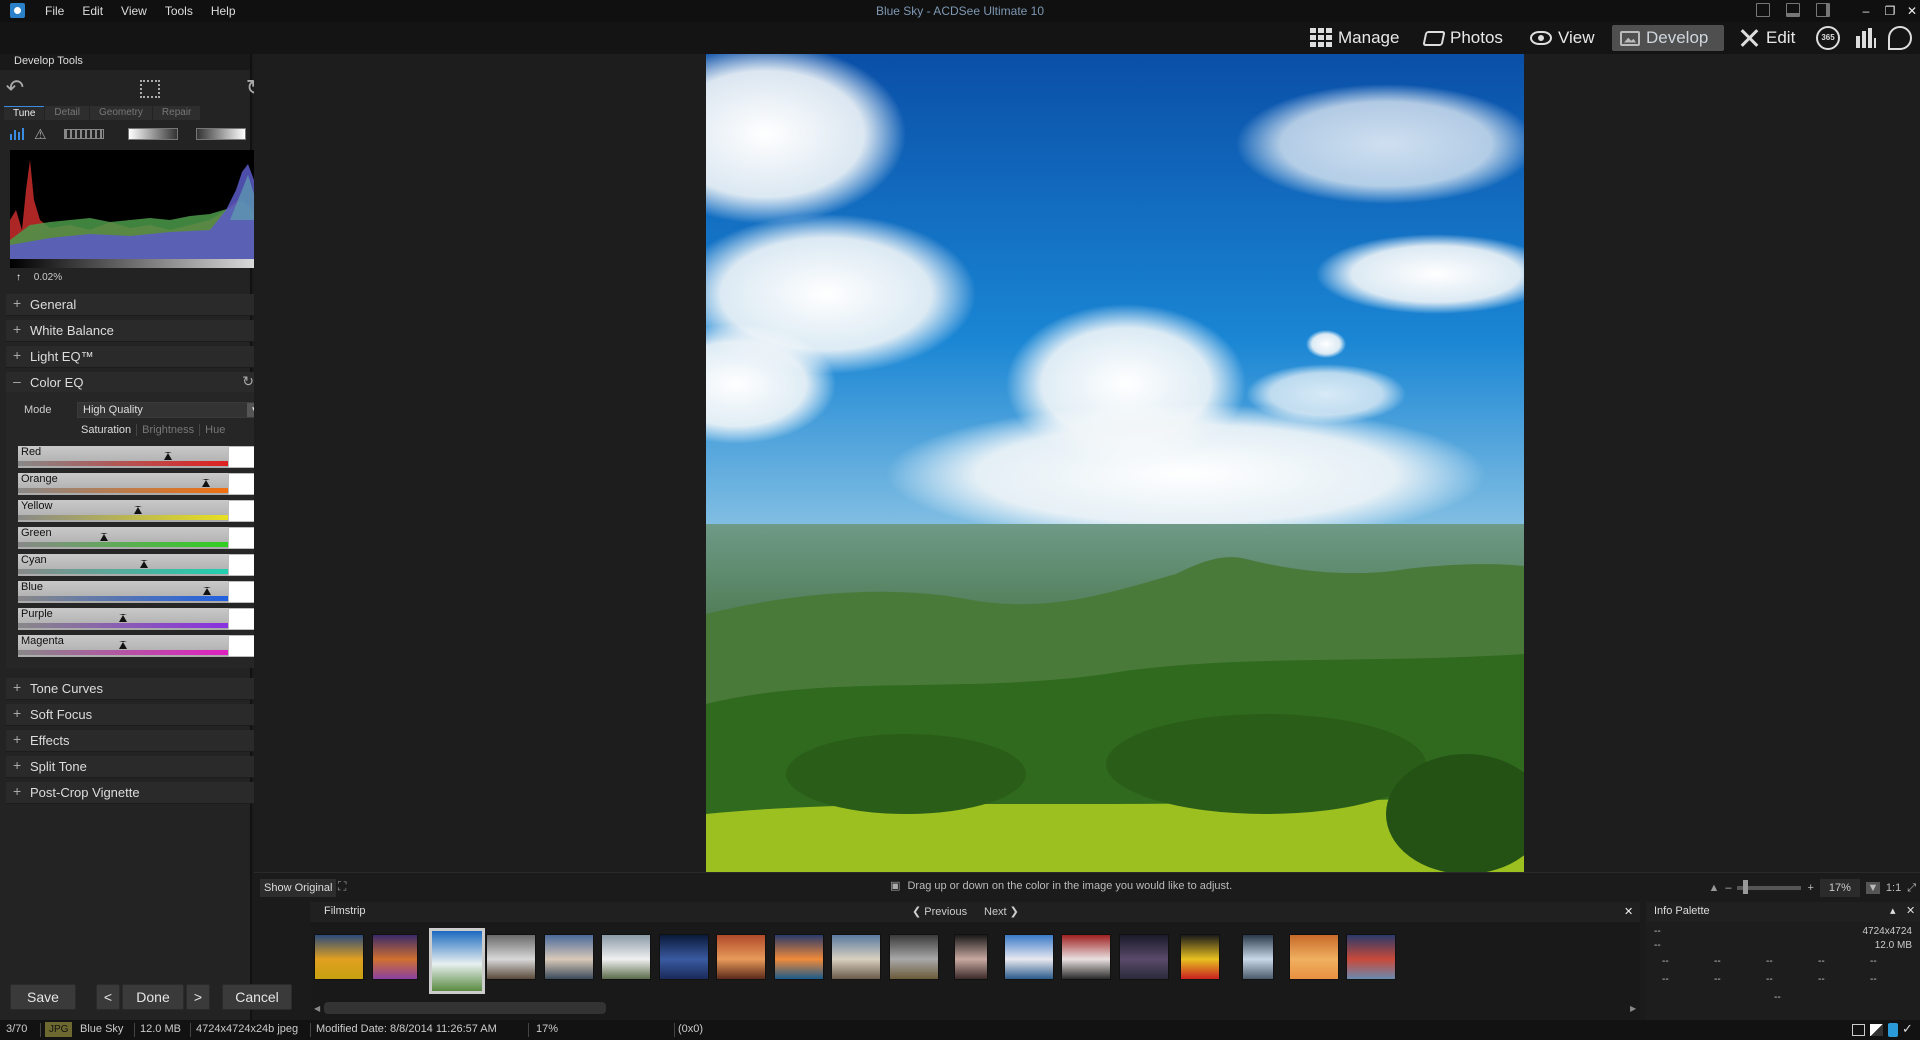 This screenshot has height=1040, width=1920. Describe the element at coordinates (1910, 910) in the screenshot. I see `info-close-icon: ✕` at that location.